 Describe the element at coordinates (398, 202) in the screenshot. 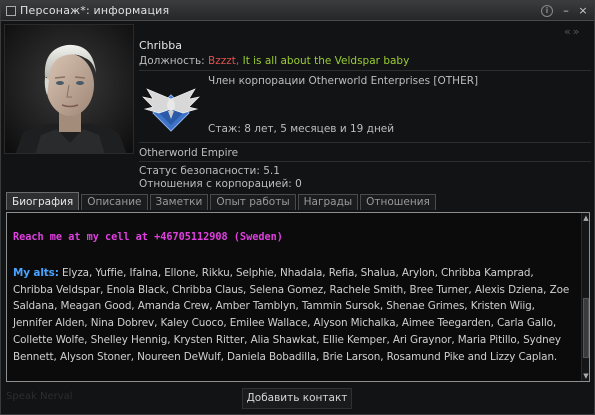

I see `tab-standings: Отношения` at that location.